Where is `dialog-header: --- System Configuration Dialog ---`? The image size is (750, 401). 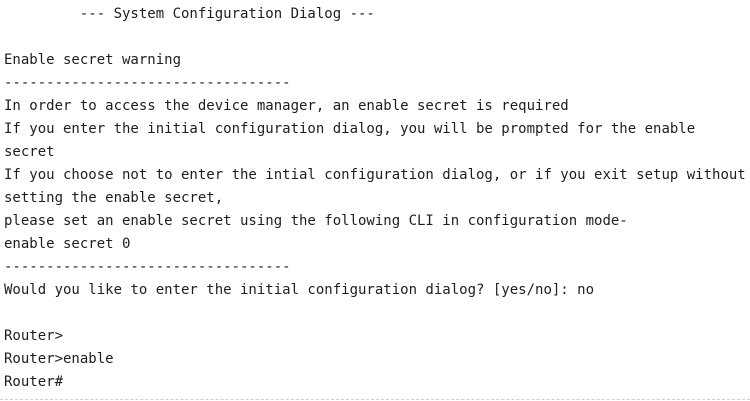 dialog-header: --- System Configuration Dialog --- is located at coordinates (189, 14).